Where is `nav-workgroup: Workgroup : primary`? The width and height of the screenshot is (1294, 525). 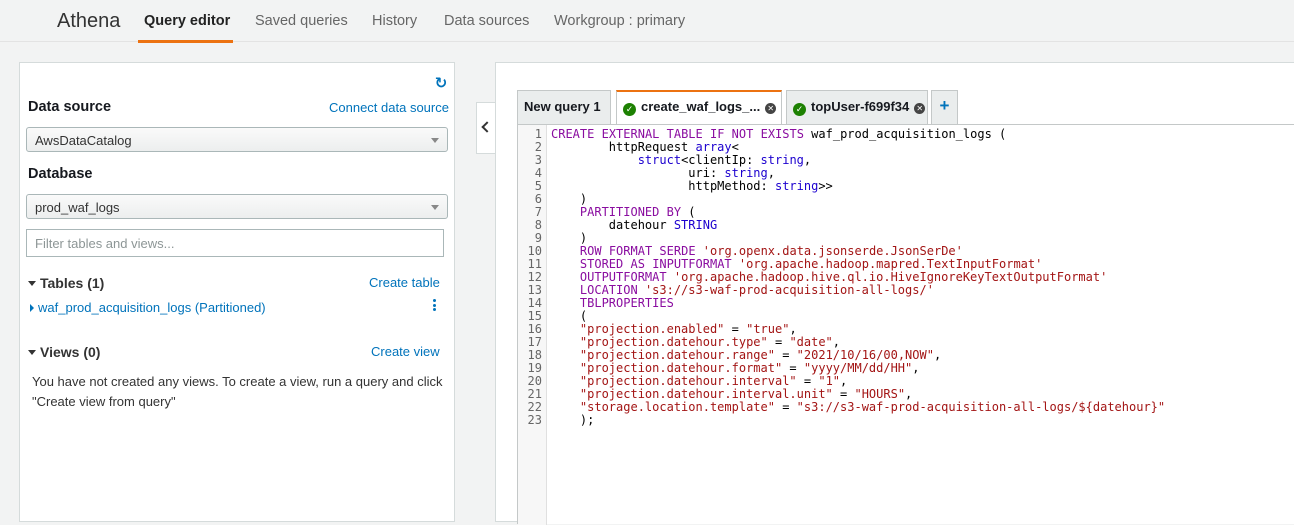
nav-workgroup: Workgroup : primary is located at coordinates (619, 21).